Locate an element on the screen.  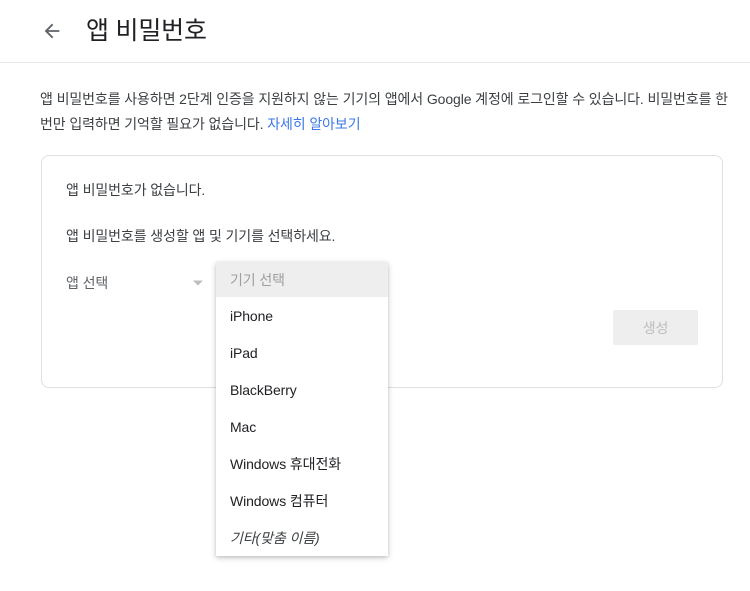
dropdown-item-blackberry: BlackBerry is located at coordinates (302, 389).